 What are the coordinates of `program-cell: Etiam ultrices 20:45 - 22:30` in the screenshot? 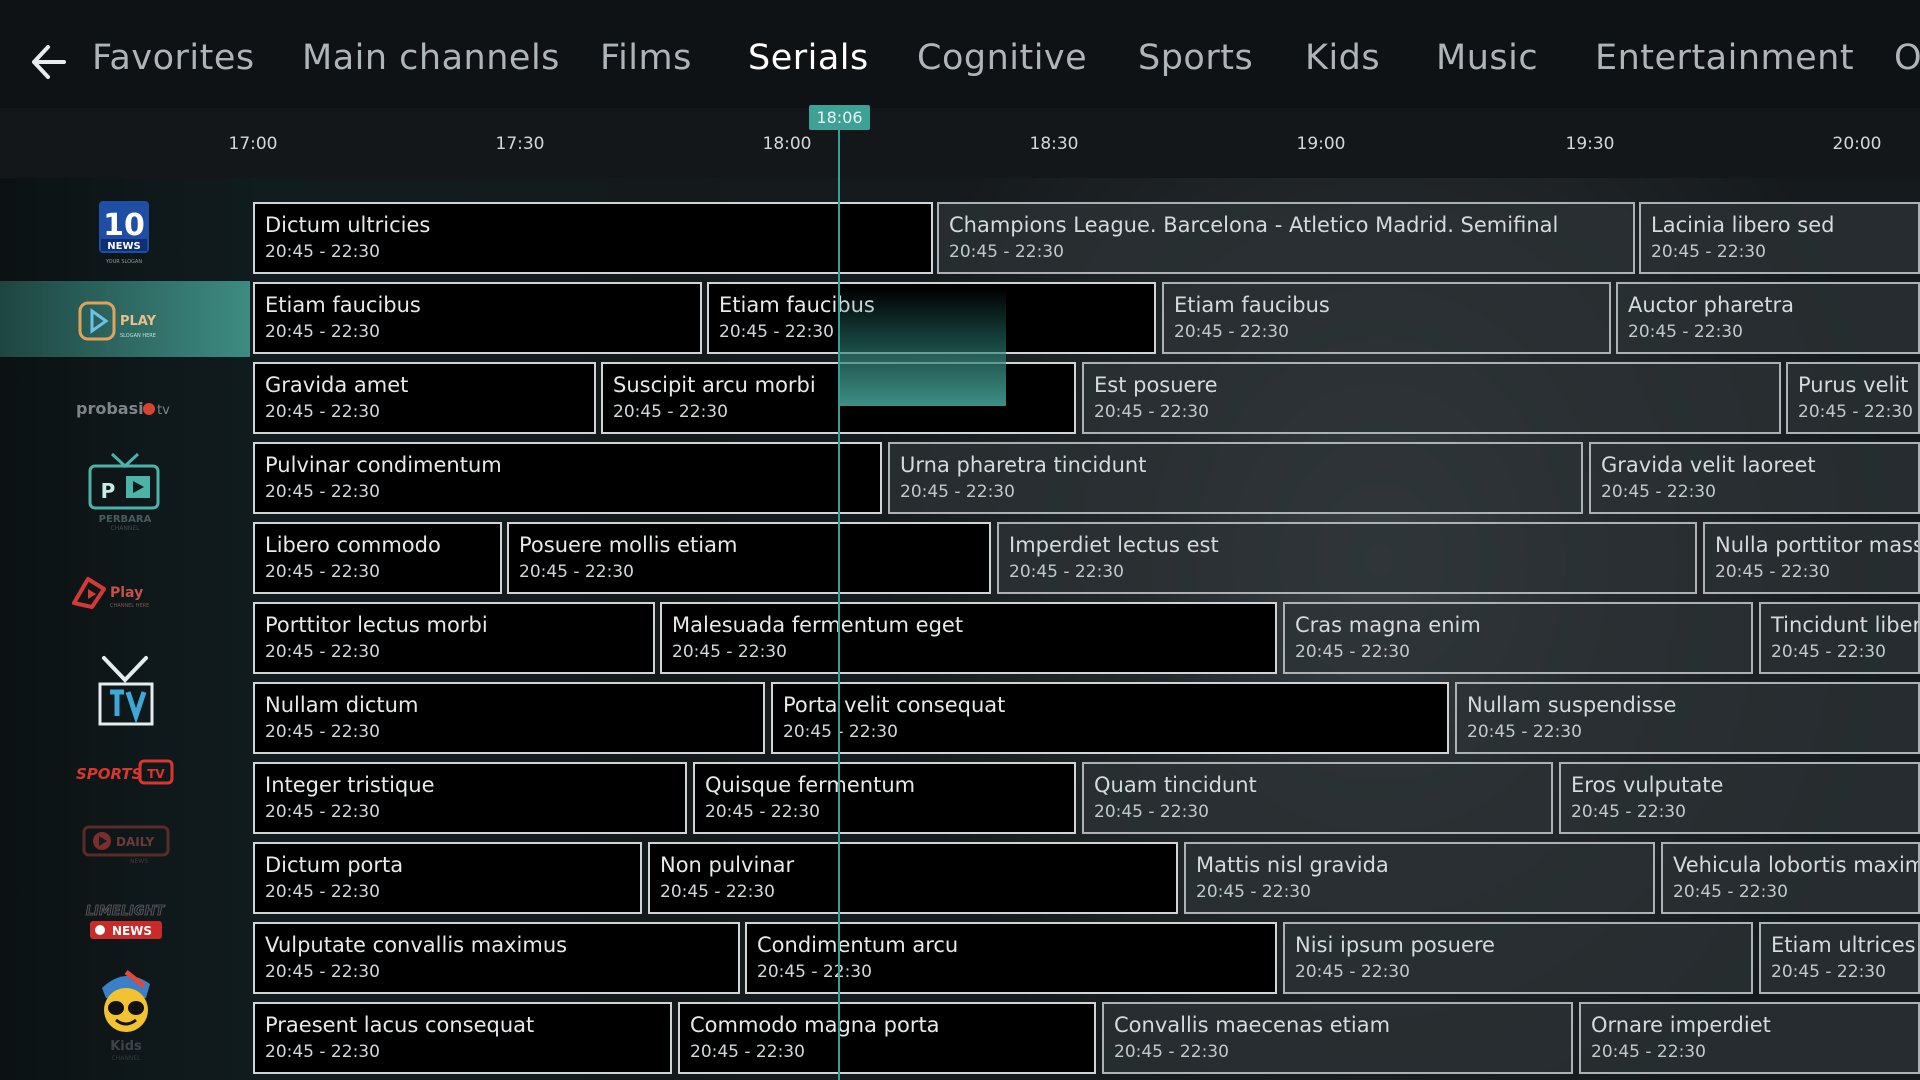 It's located at (1839, 958).